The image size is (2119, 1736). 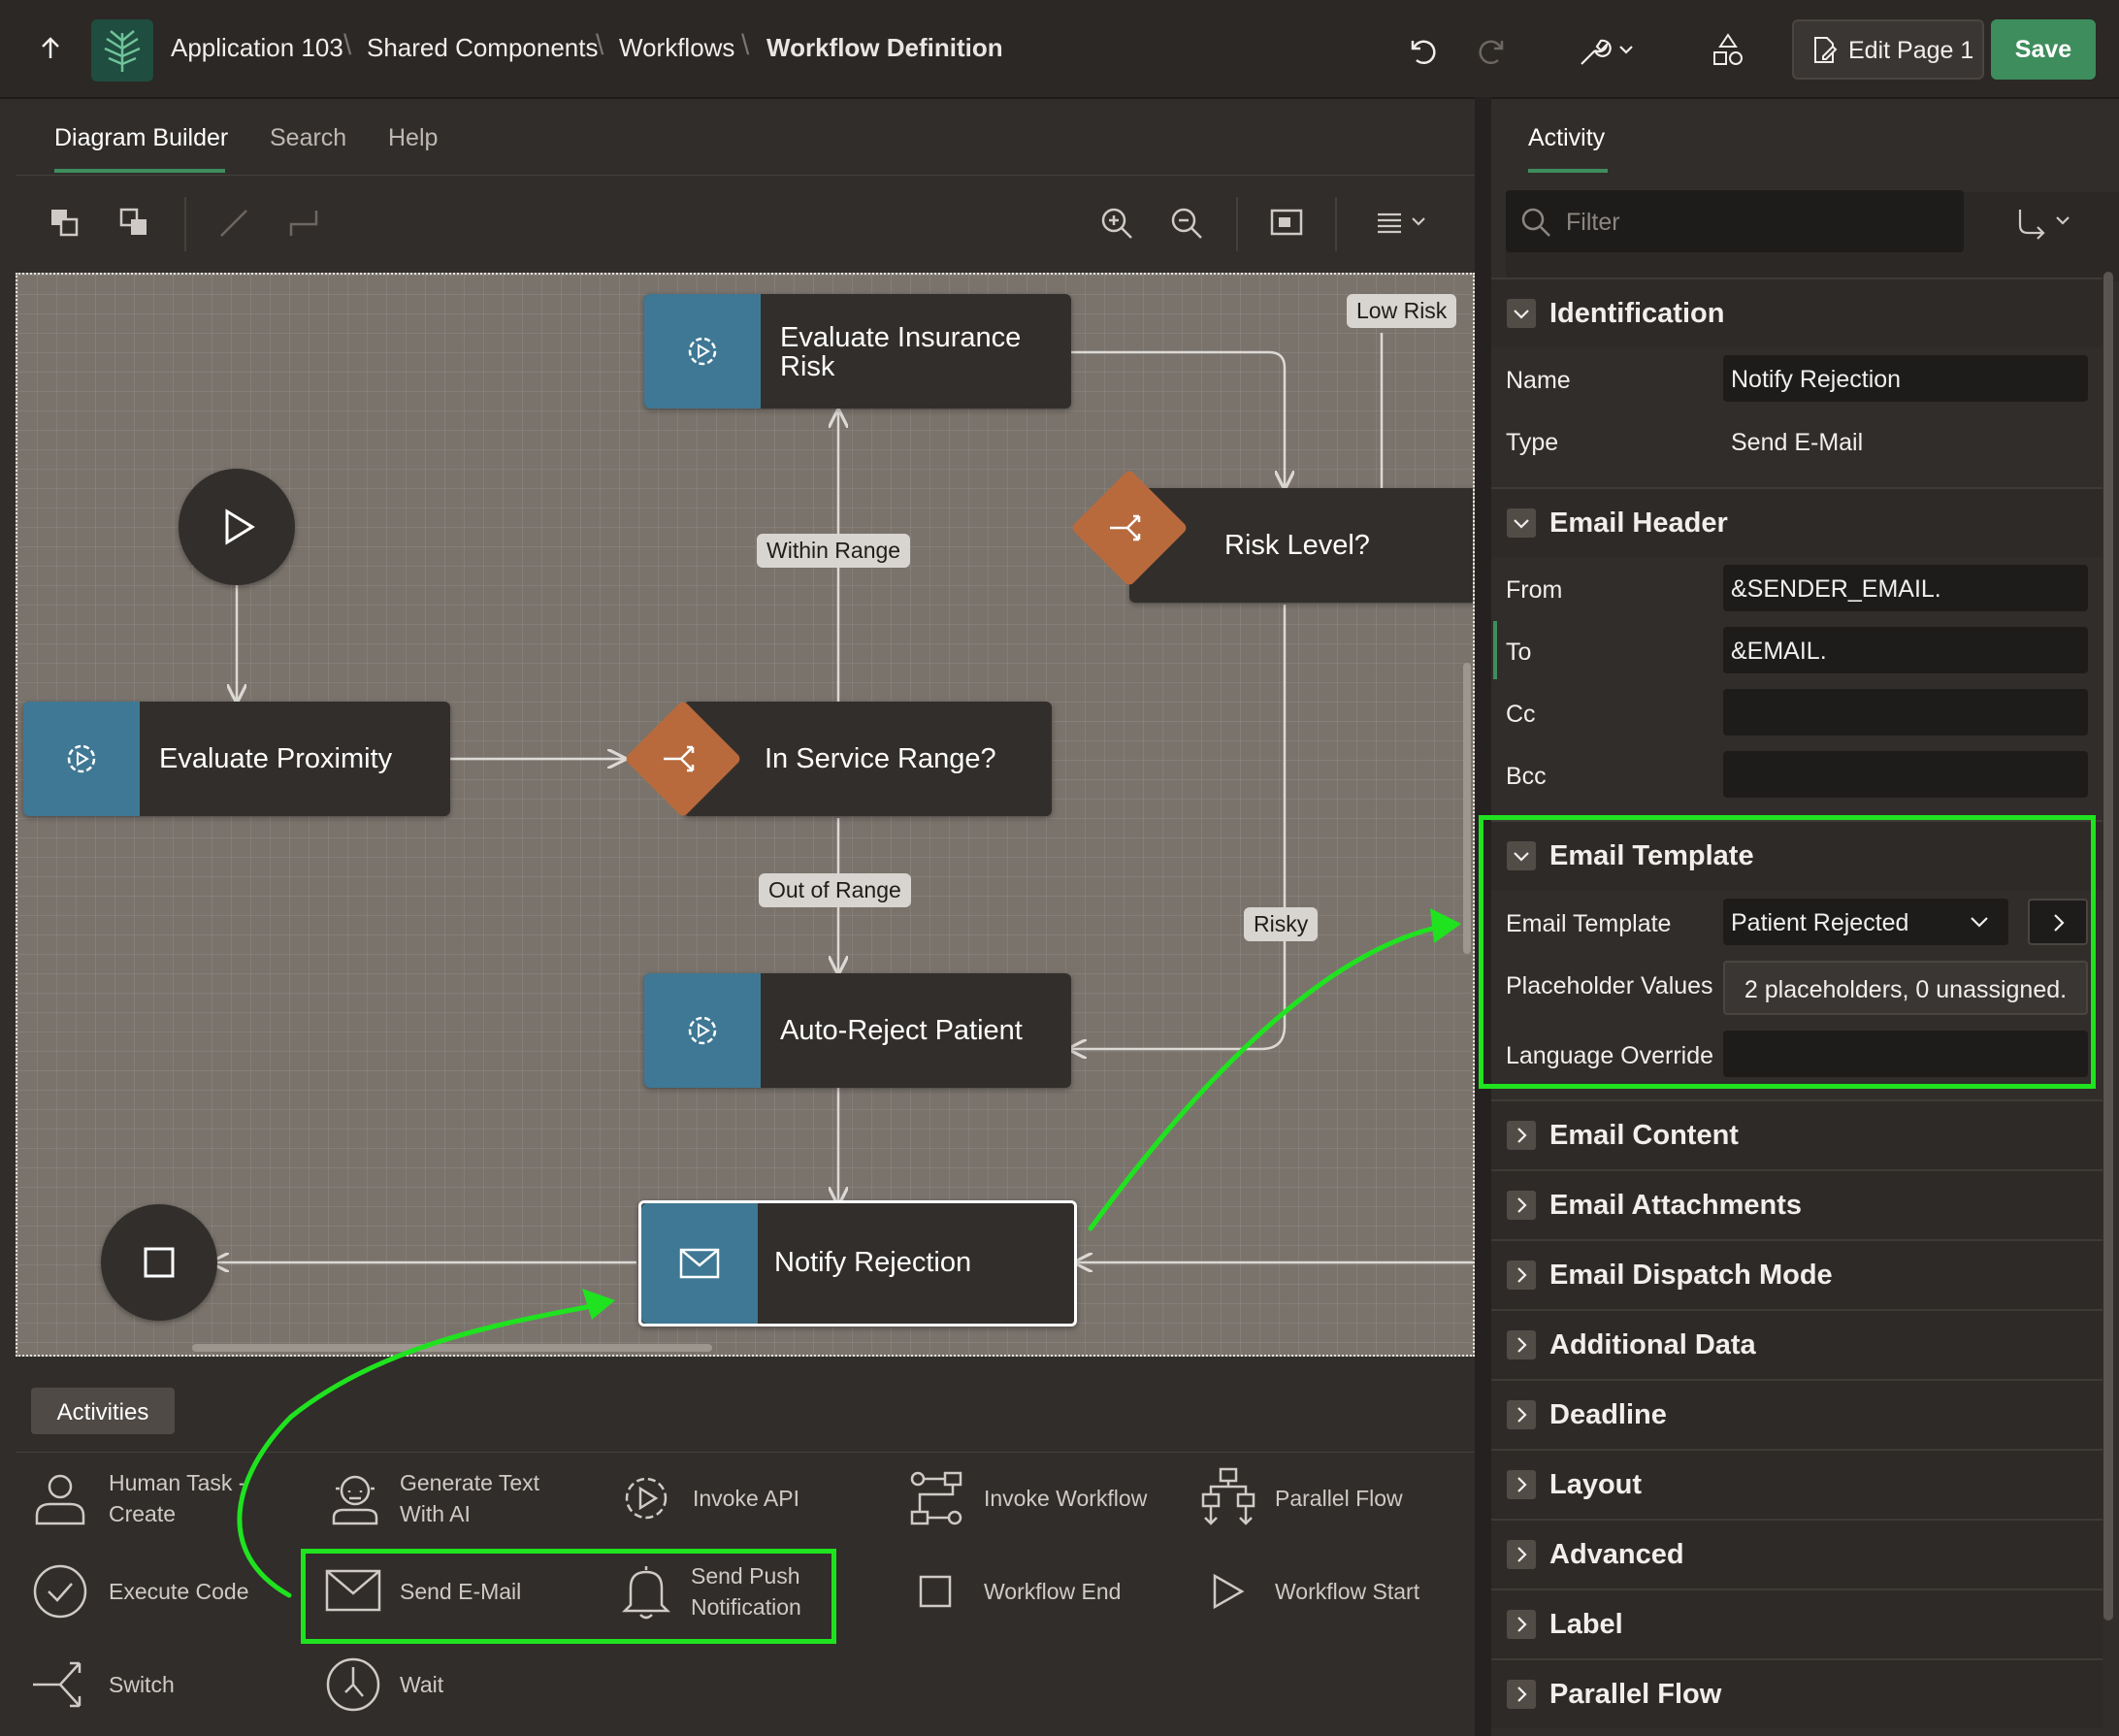 I want to click on section-email-content: Email Content, so click(x=1797, y=1134).